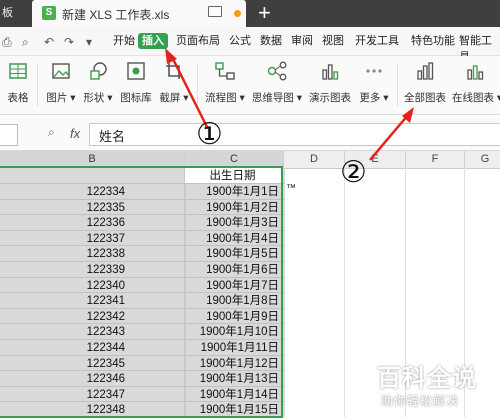  Describe the element at coordinates (389, 137) in the screenshot. I see `arrow-to-all-charts` at that location.